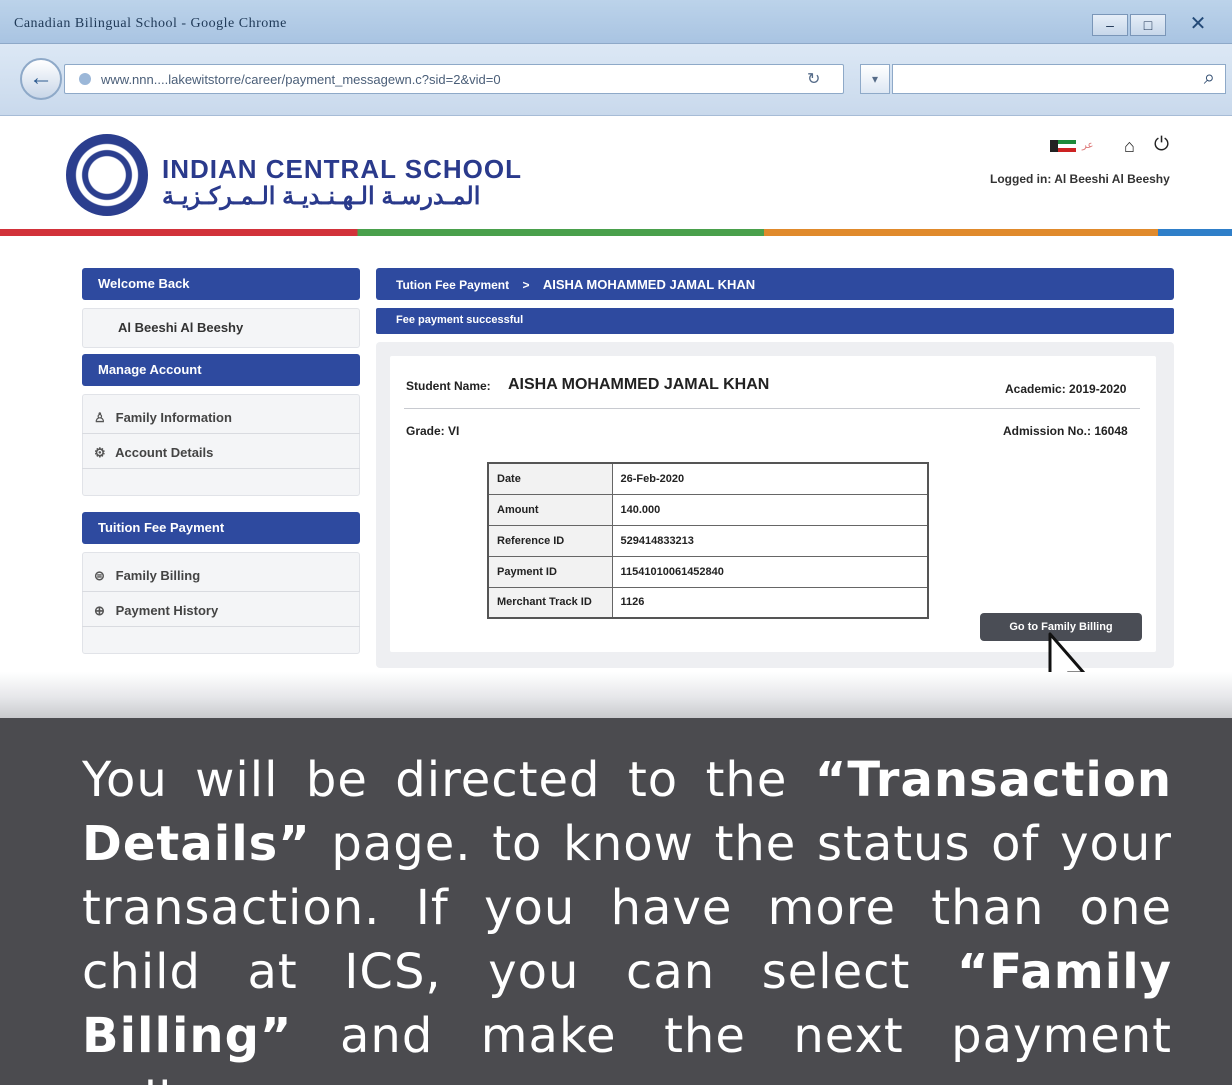 The image size is (1232, 1085). What do you see at coordinates (550, 602) in the screenshot?
I see `table-key: Merchant Track ID` at bounding box center [550, 602].